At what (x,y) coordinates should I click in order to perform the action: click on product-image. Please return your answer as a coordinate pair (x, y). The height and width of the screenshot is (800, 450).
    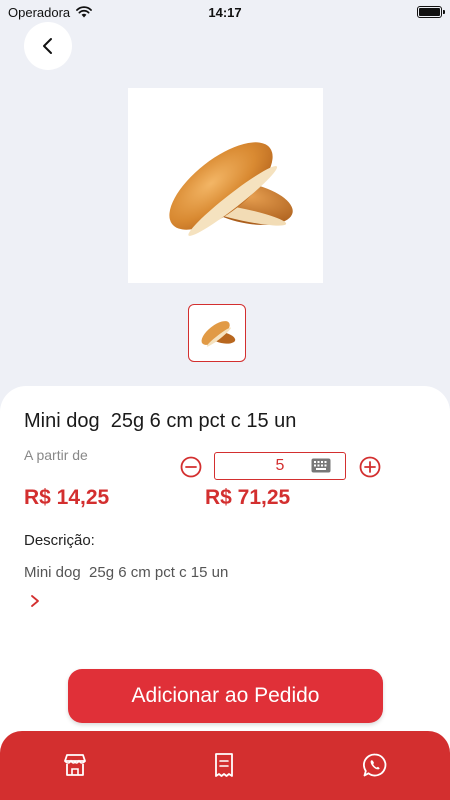
    Looking at the image, I should click on (225, 185).